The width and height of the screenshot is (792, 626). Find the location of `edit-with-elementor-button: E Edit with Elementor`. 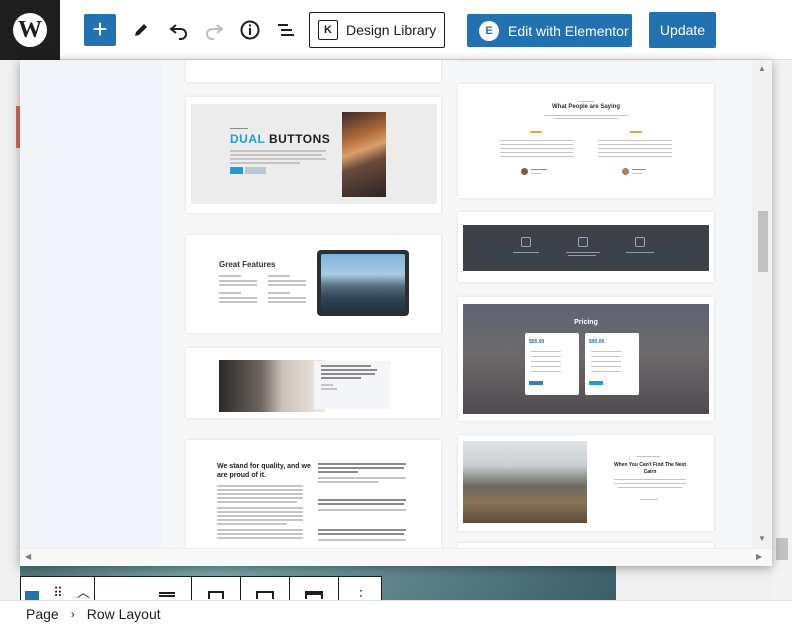

edit-with-elementor-button: E Edit with Elementor is located at coordinates (549, 30).